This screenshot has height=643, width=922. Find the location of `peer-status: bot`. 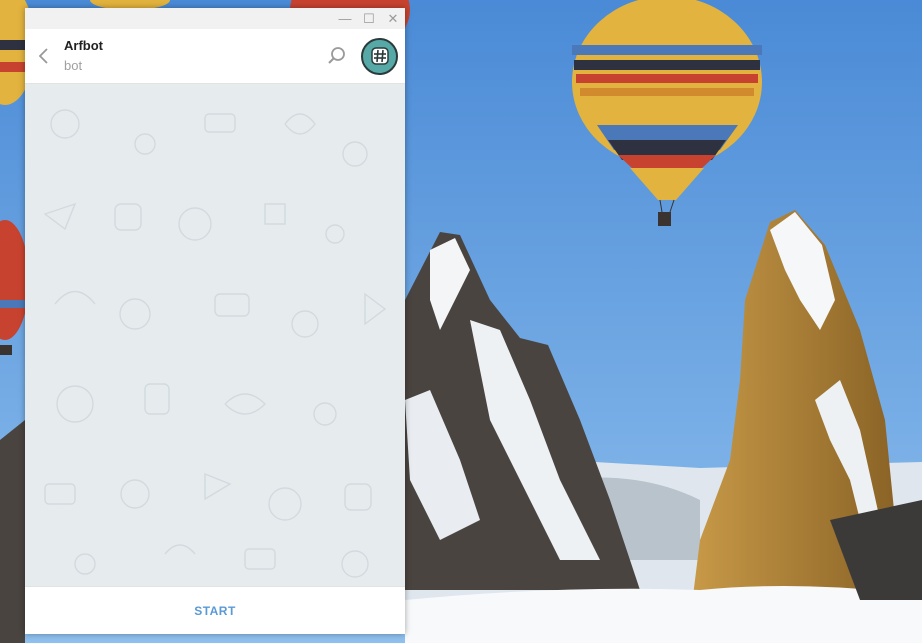

peer-status: bot is located at coordinates (73, 65).